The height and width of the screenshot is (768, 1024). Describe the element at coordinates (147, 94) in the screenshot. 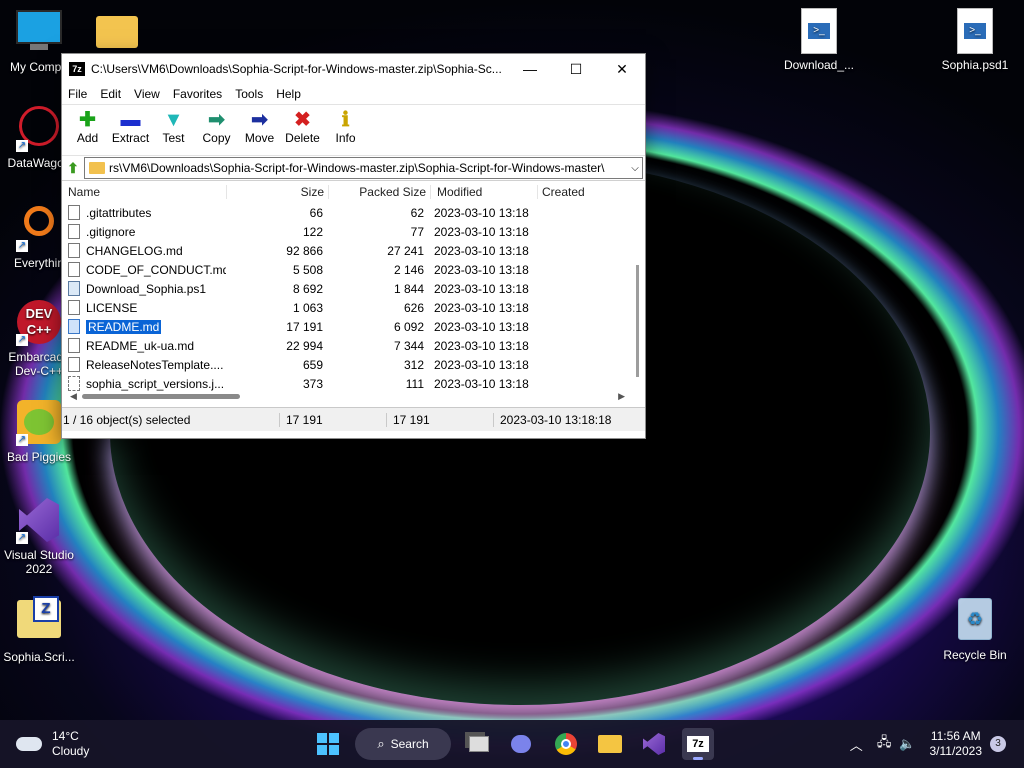

I see `menu-view: View` at that location.